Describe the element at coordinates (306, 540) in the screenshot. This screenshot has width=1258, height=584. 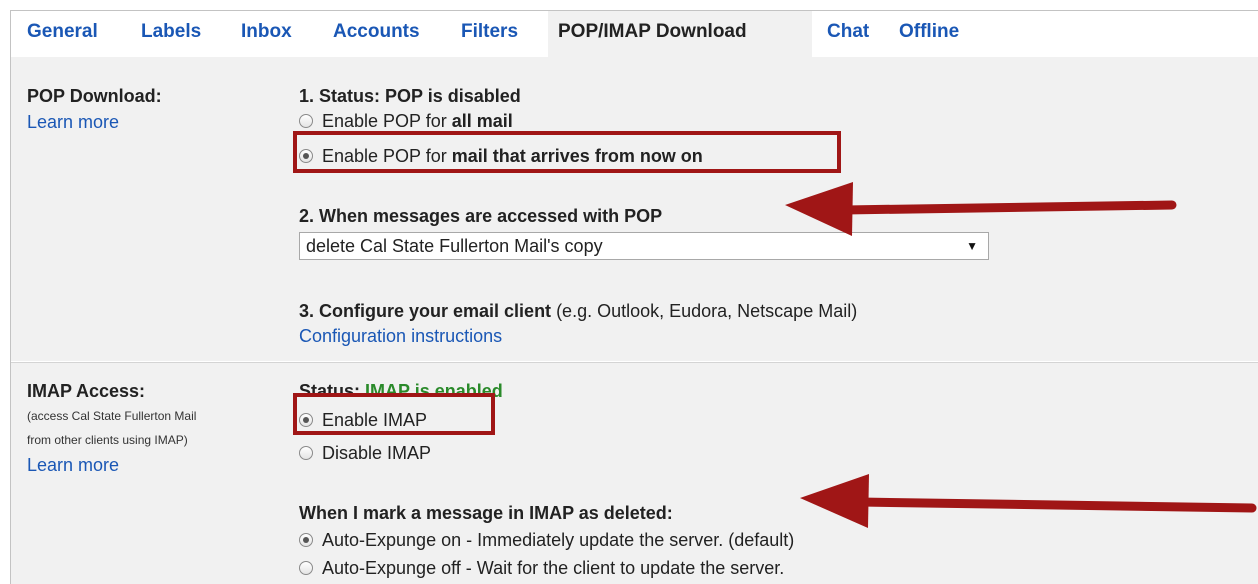
I see `expunge-on-radio` at that location.